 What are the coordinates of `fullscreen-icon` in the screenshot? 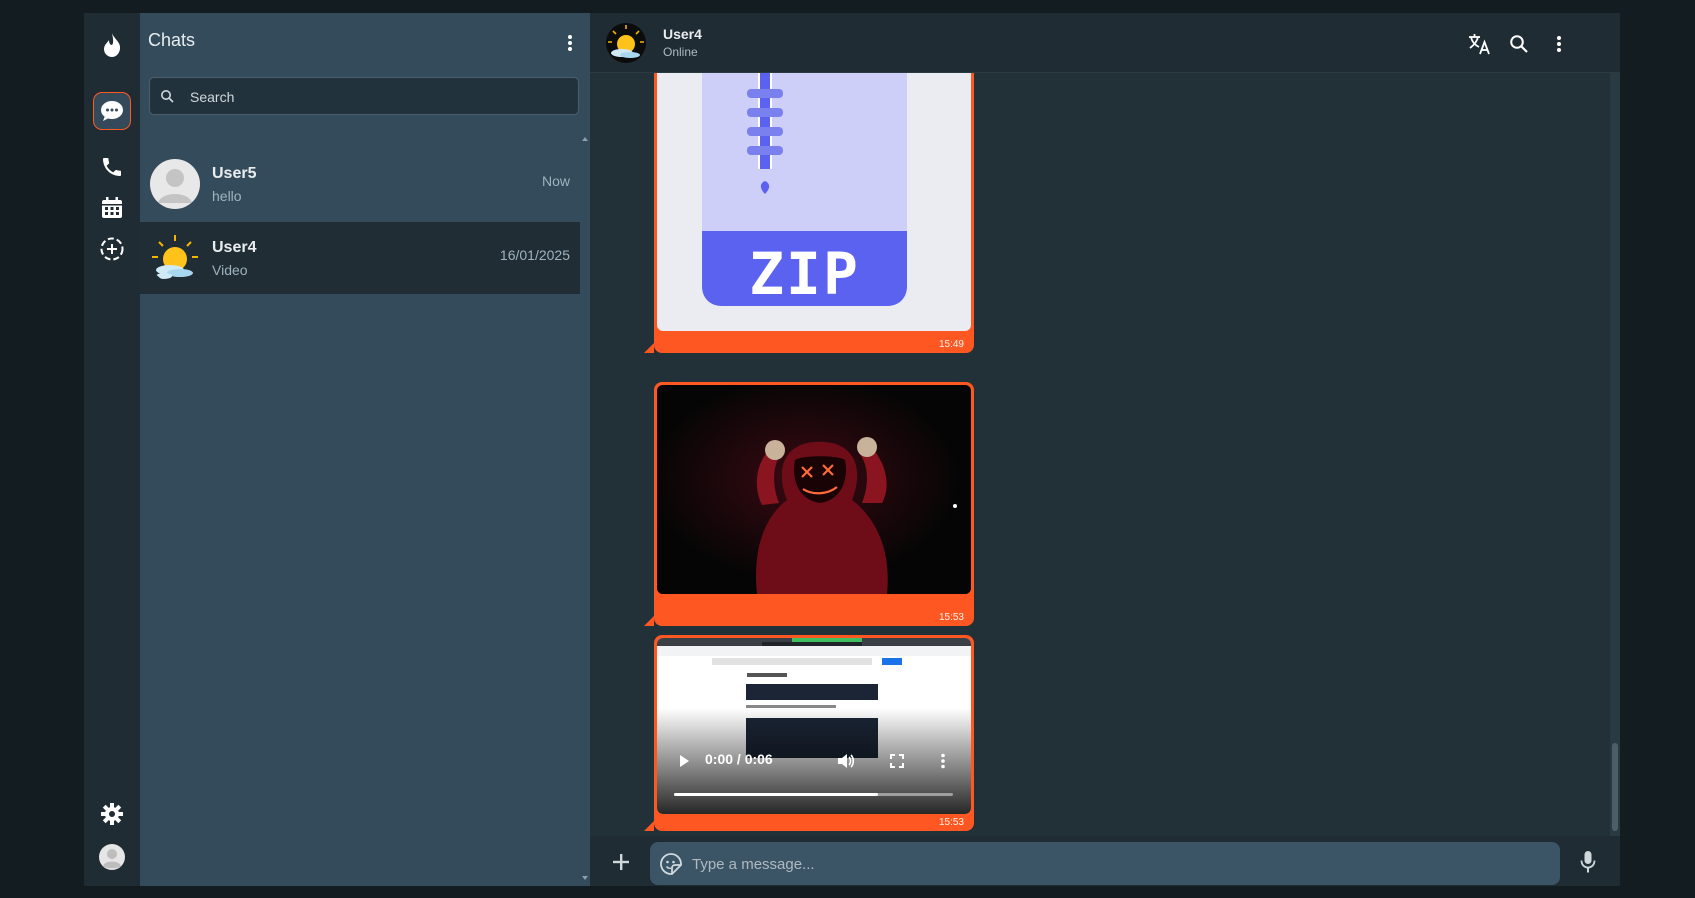 It's located at (897, 761).